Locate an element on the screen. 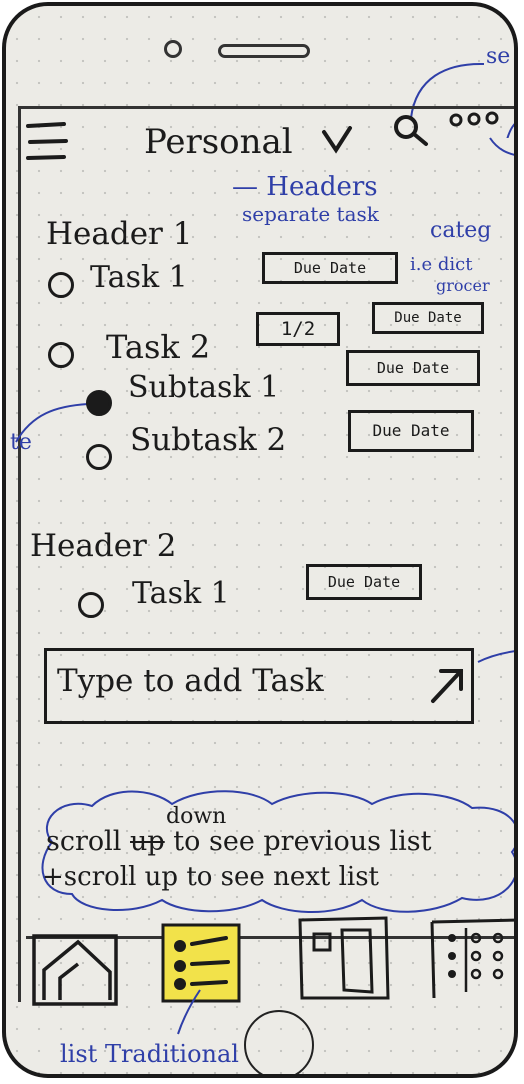 The height and width of the screenshot is (1084, 524). due-date-badge-task-2: Due Date is located at coordinates (428, 318).